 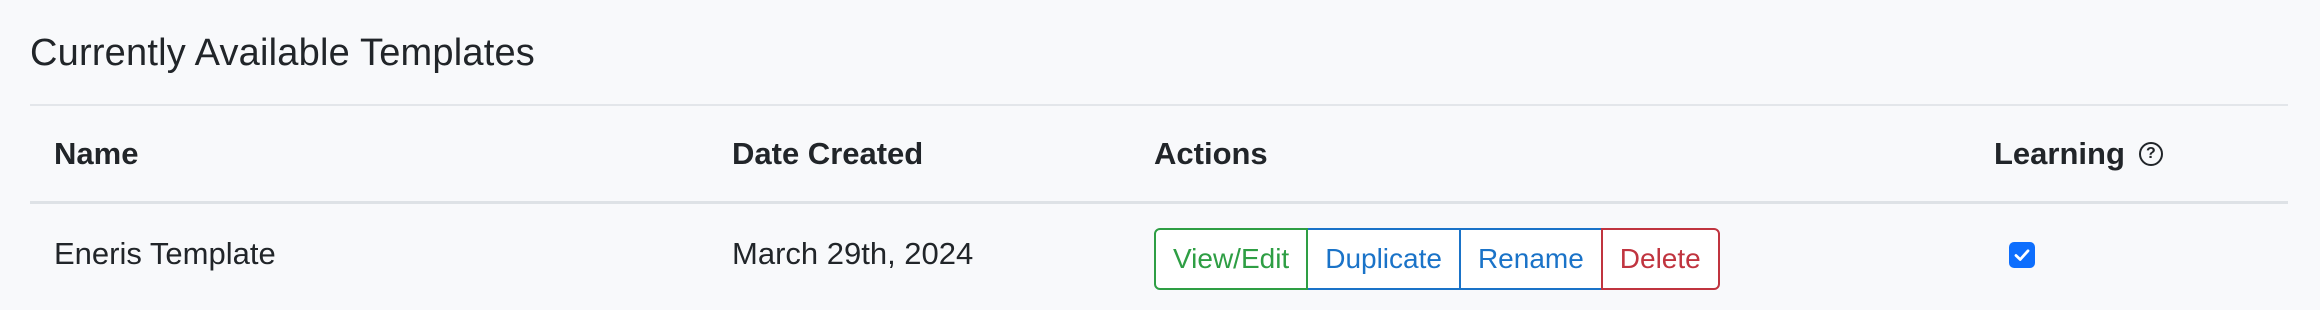 What do you see at coordinates (282, 53) in the screenshot?
I see `section-title: Currently Available Templates` at bounding box center [282, 53].